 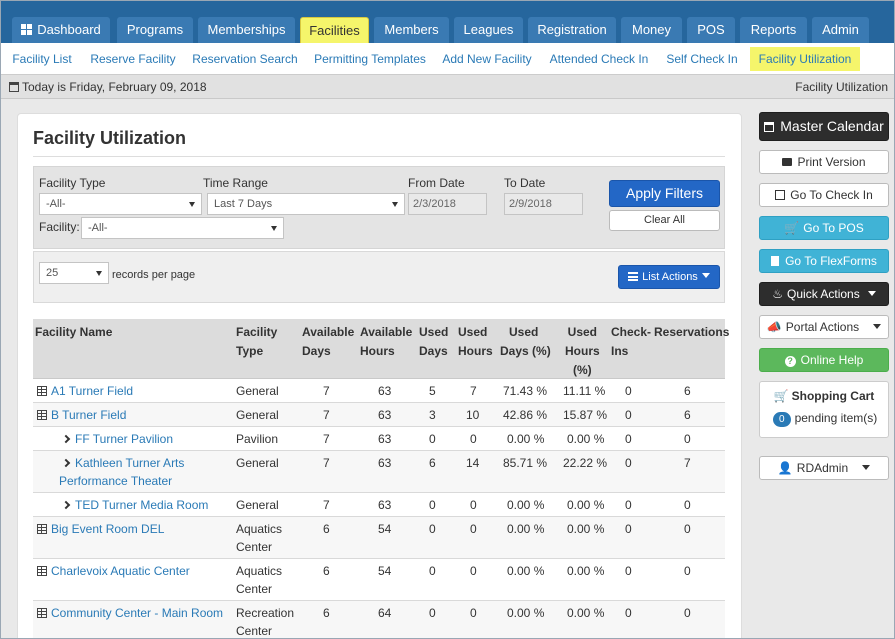 What do you see at coordinates (120, 204) in the screenshot?
I see `facility-type-select: -All-` at bounding box center [120, 204].